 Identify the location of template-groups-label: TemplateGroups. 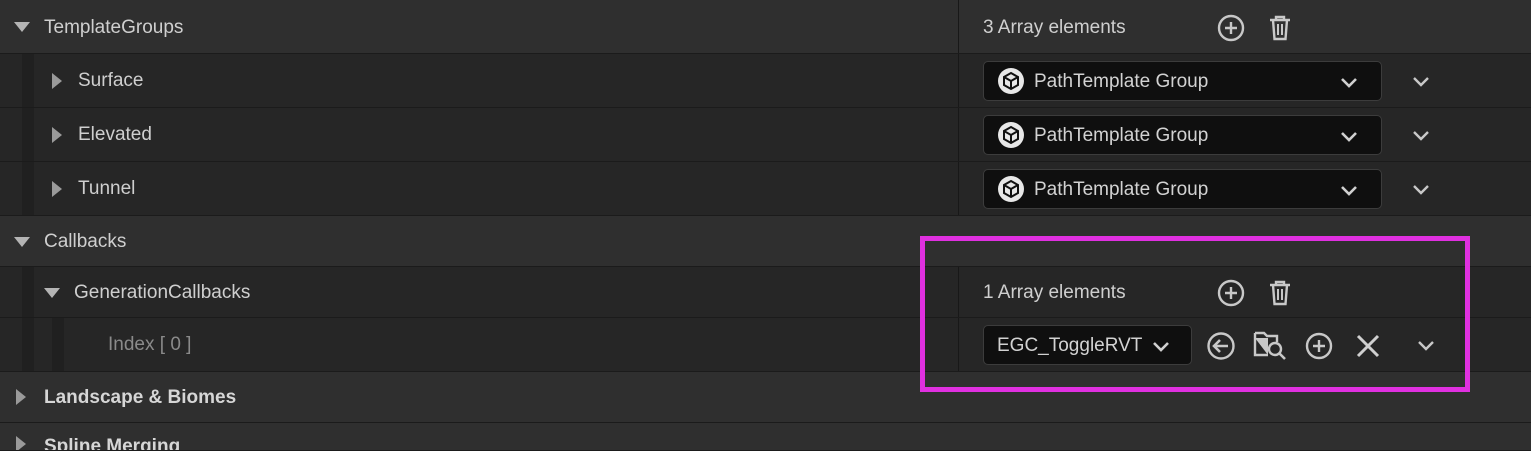
(114, 27).